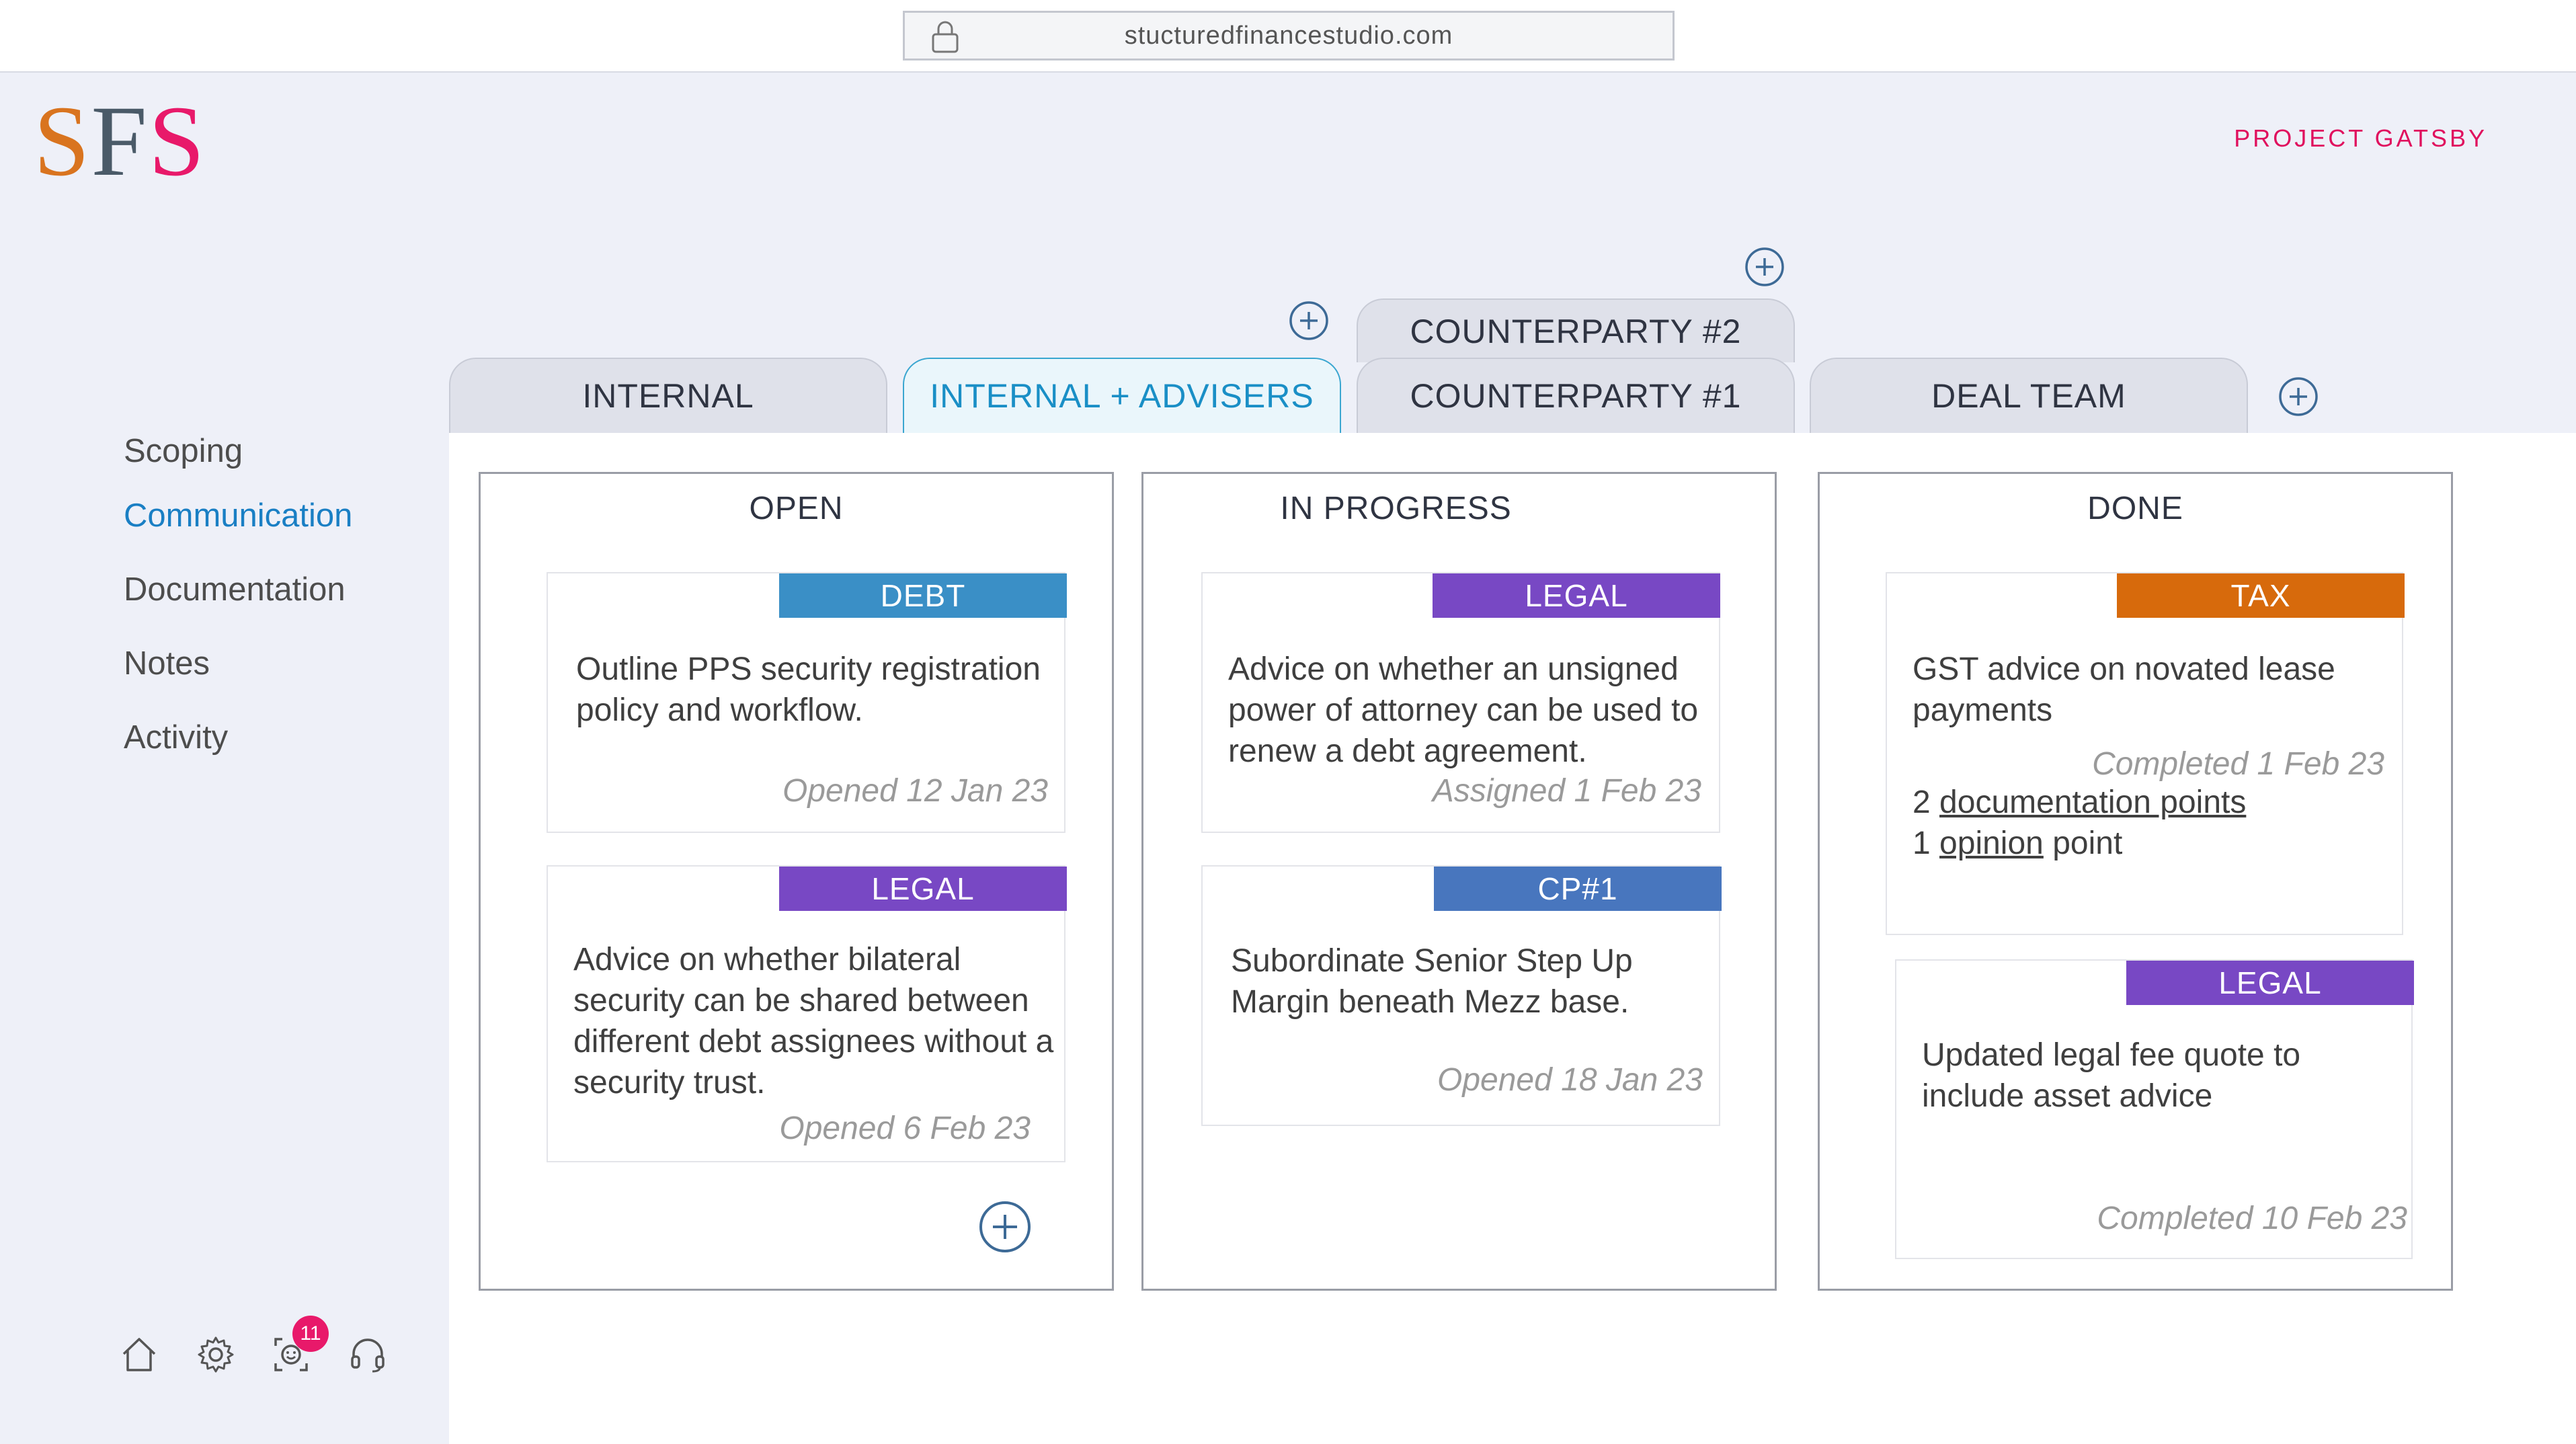 The height and width of the screenshot is (1444, 2576). I want to click on documentation-points-link: documentation points, so click(2092, 803).